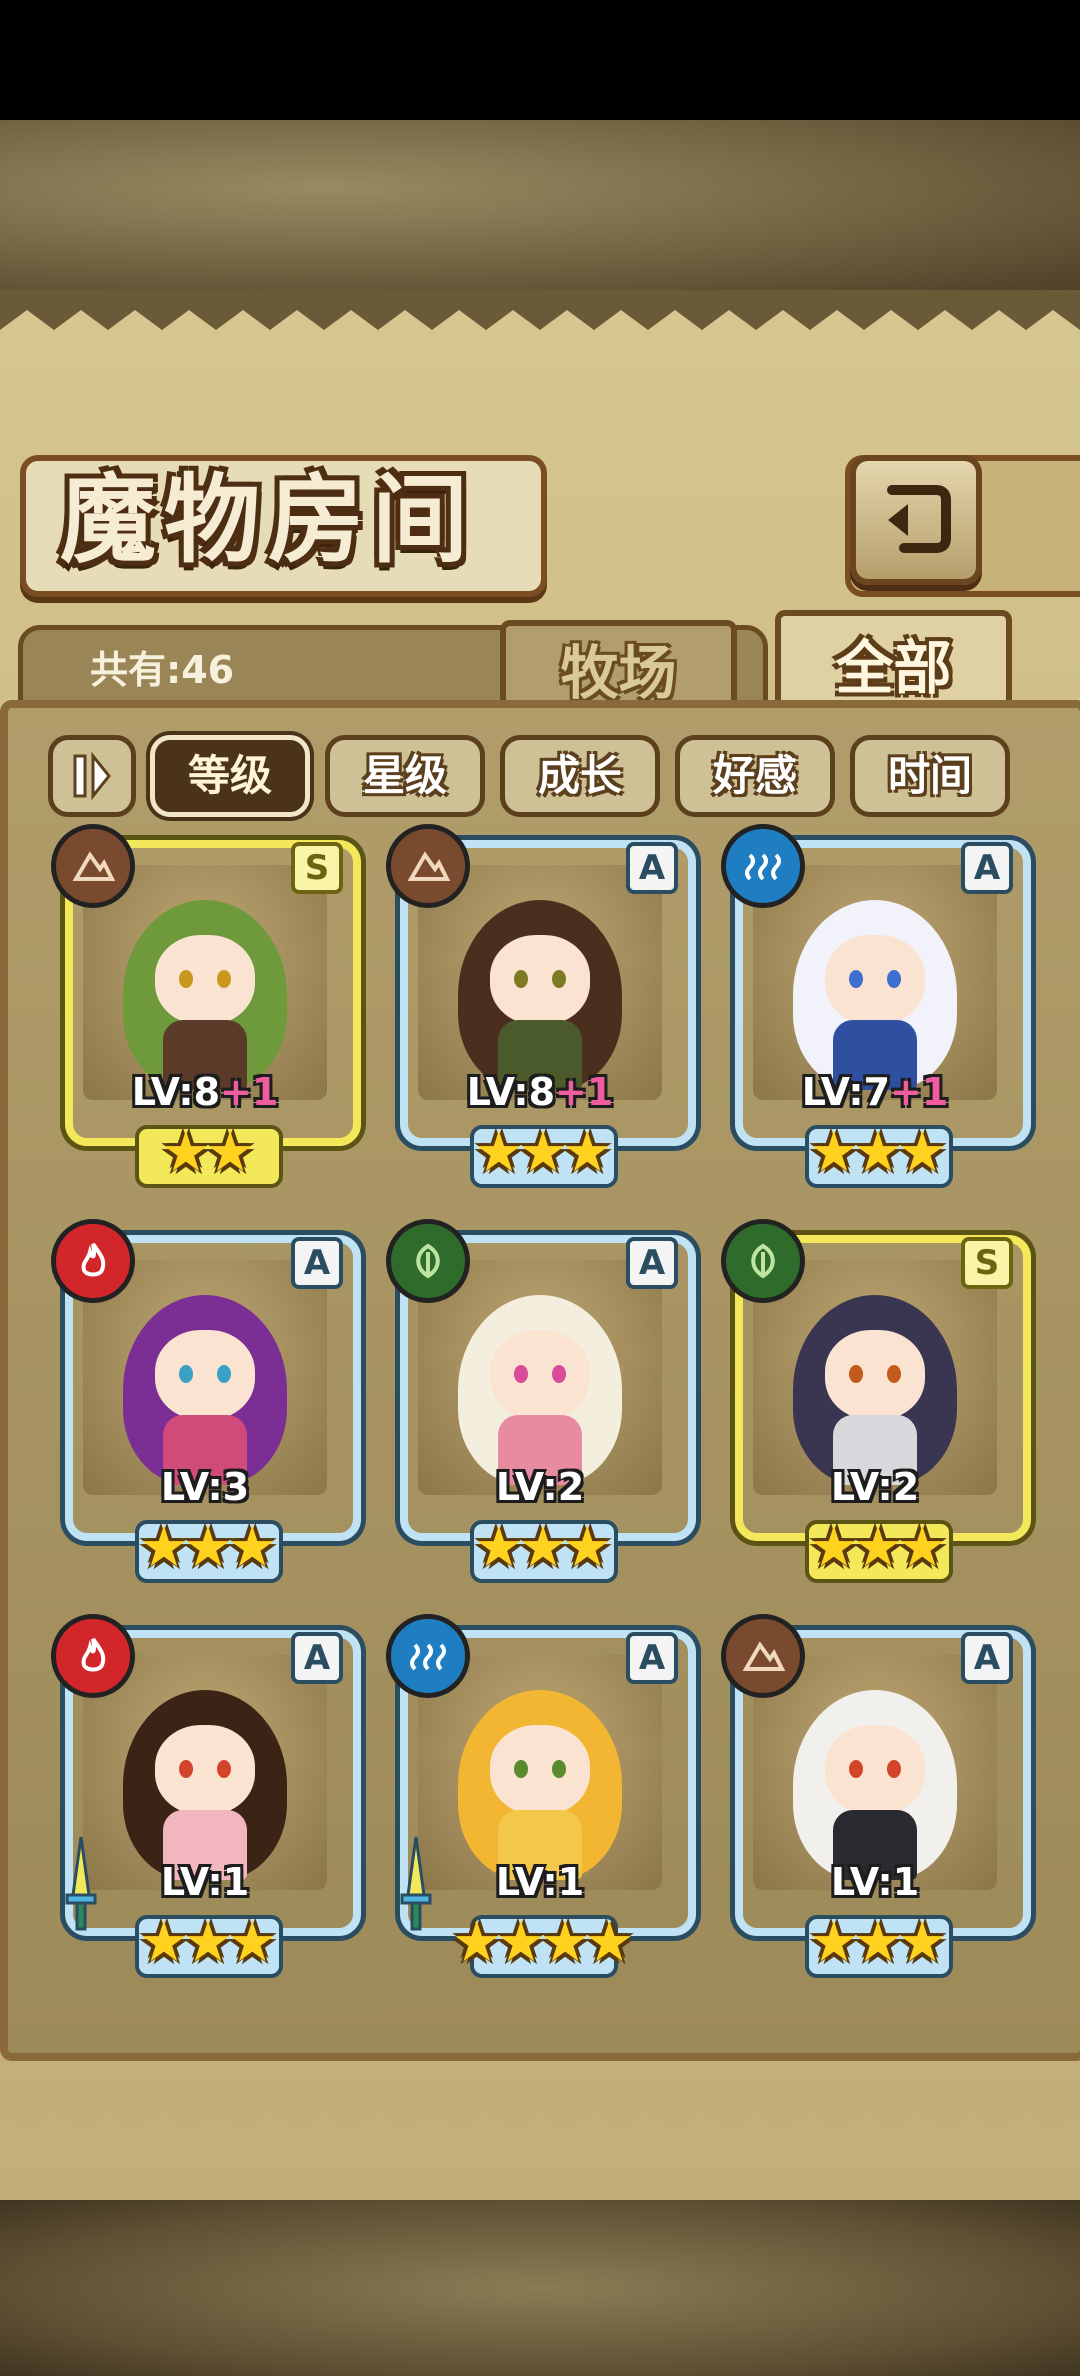  What do you see at coordinates (580, 776) in the screenshot?
I see `sort-growth-button: 成长` at bounding box center [580, 776].